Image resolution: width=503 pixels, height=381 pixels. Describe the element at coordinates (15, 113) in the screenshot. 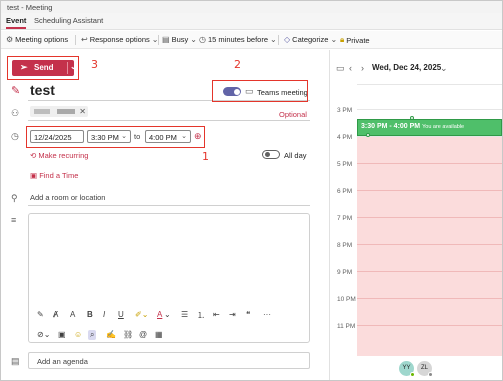

I see `people-icon: ⚇` at that location.